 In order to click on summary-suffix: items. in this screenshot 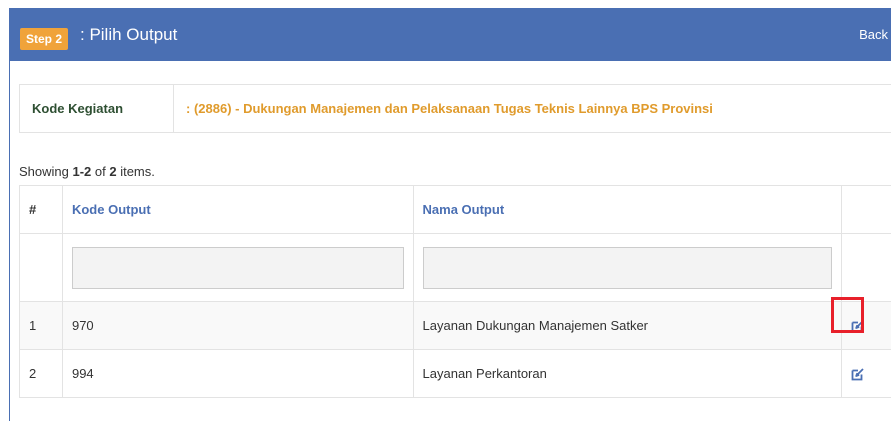, I will do `click(135, 171)`.